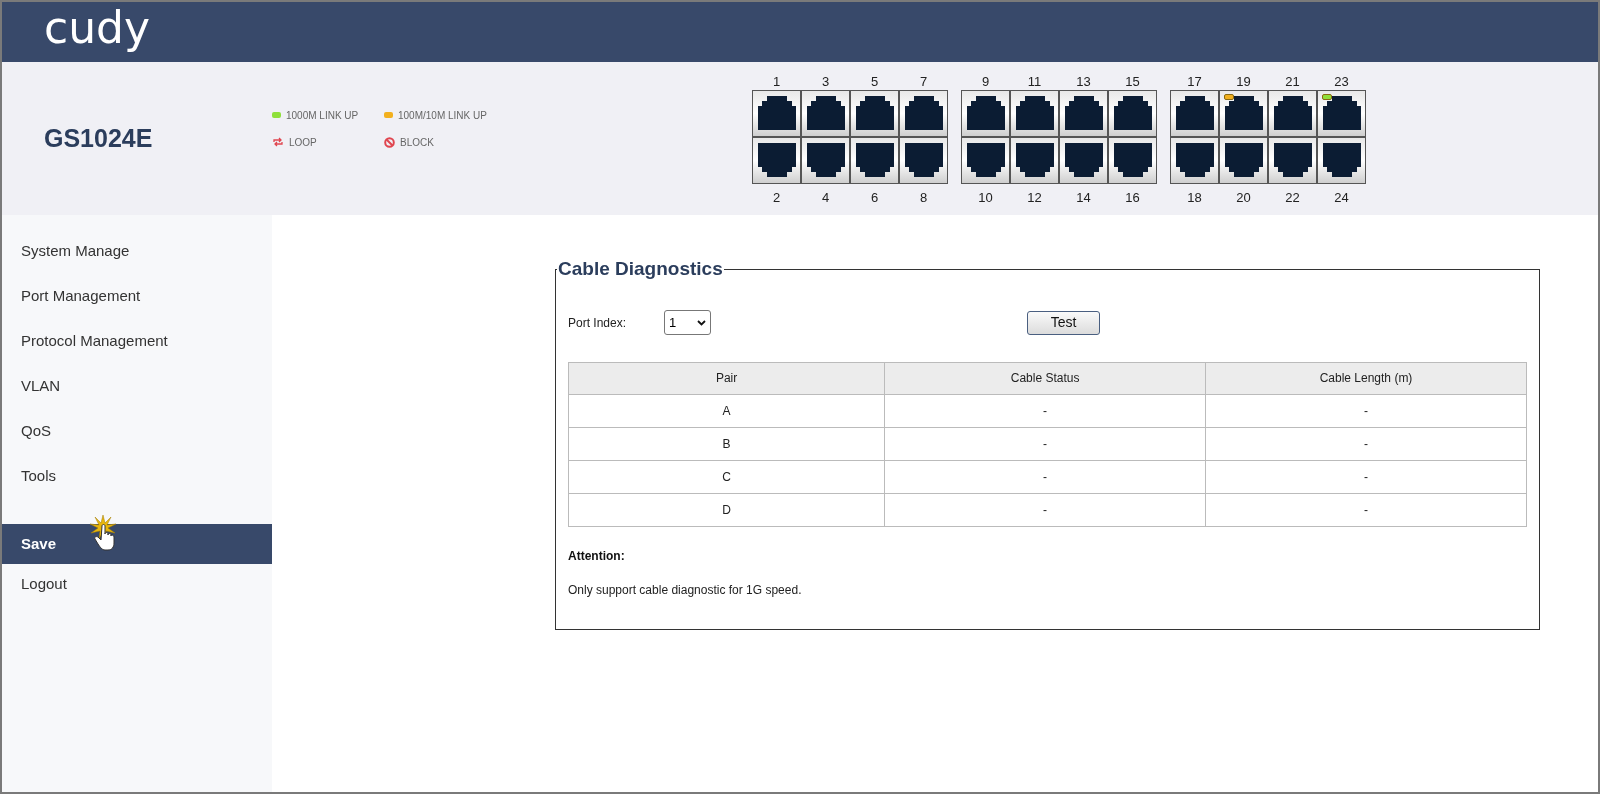 This screenshot has height=794, width=1600. What do you see at coordinates (726, 443) in the screenshot?
I see `table-cell: B` at bounding box center [726, 443].